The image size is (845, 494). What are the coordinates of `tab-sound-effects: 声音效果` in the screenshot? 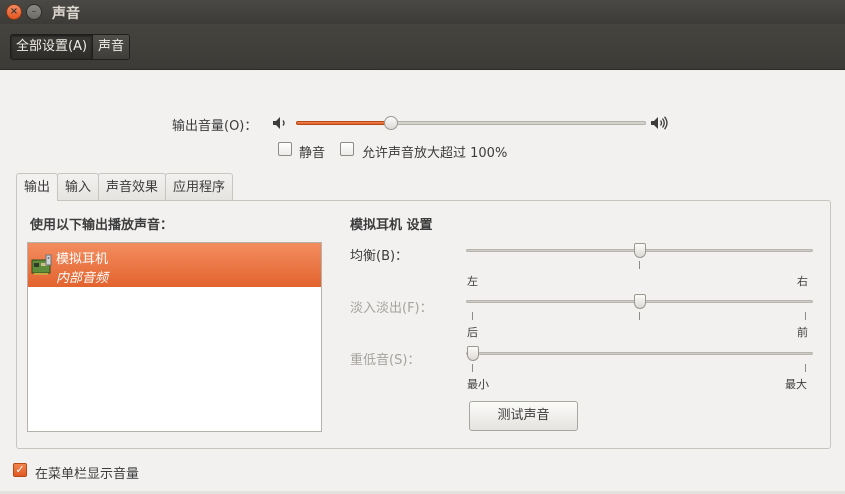 It's located at (132, 186).